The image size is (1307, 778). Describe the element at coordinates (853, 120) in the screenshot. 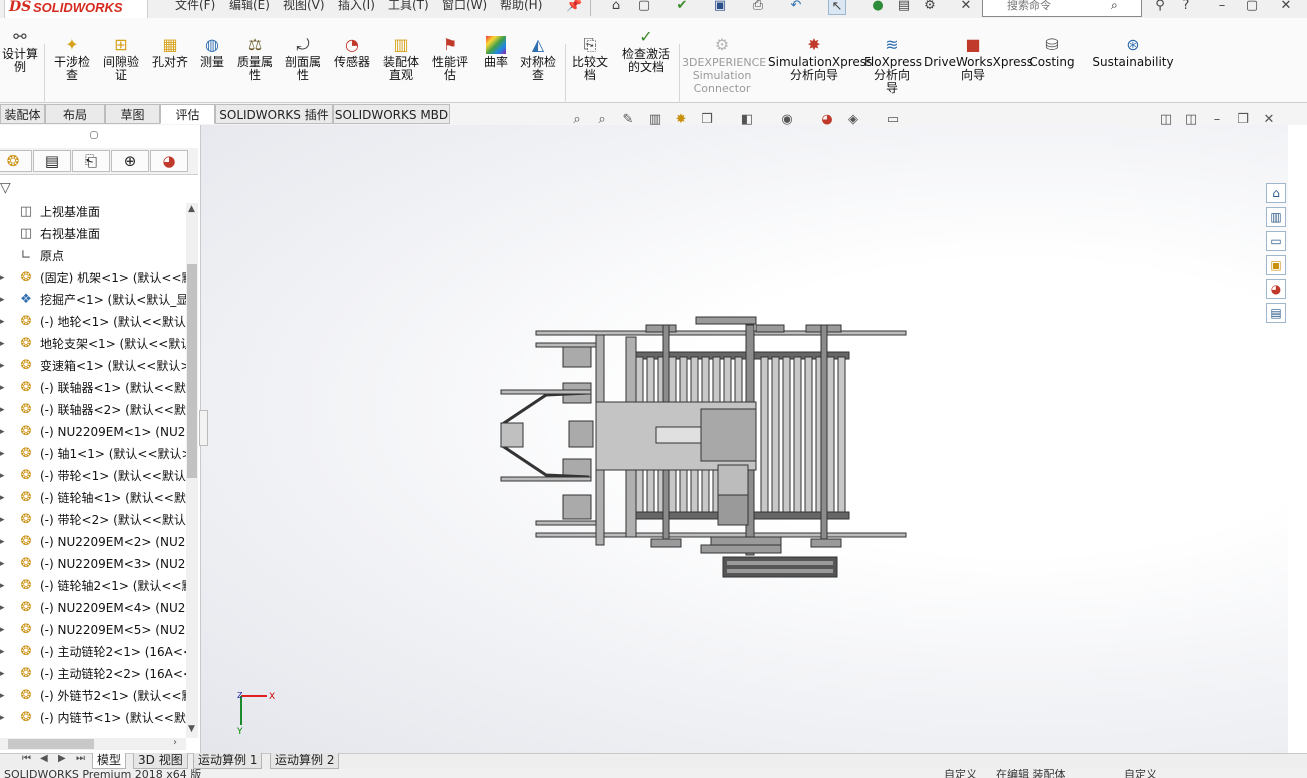

I see `apply-scene-icon: ◈` at that location.